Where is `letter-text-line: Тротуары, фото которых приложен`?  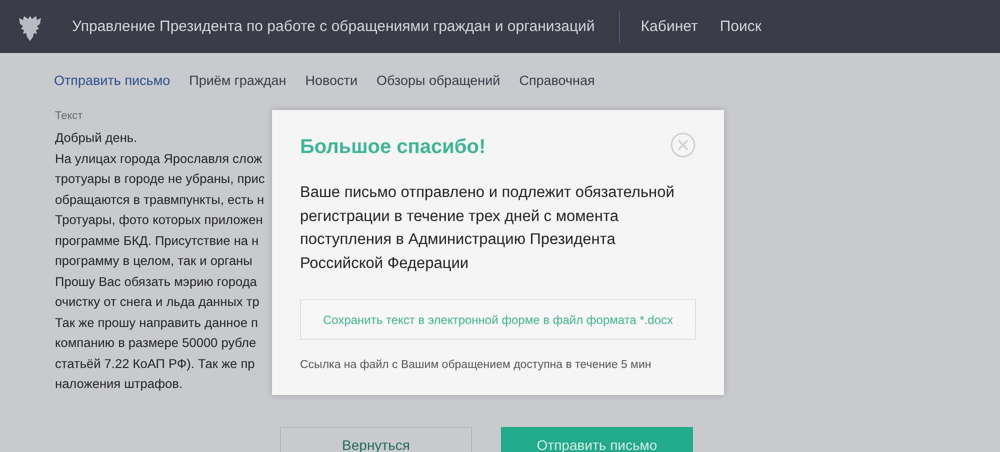
letter-text-line: Тротуары, фото которых приложен is located at coordinates (159, 220).